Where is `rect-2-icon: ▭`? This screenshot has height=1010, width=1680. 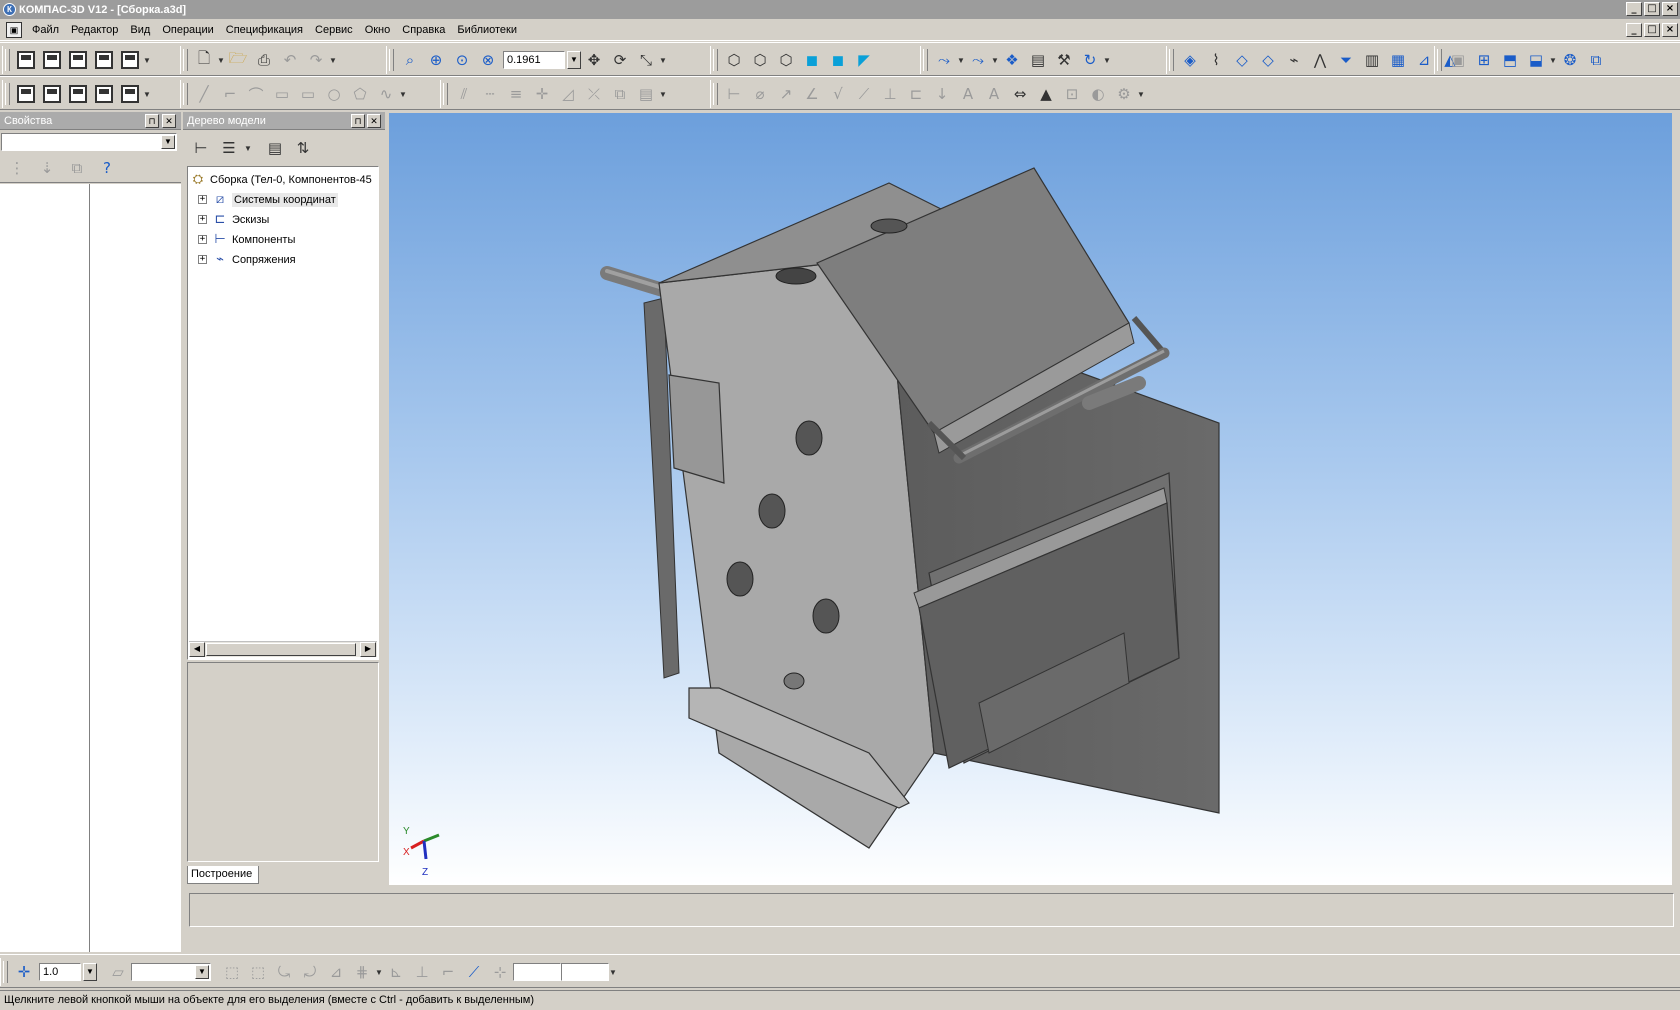 rect-2-icon: ▭ is located at coordinates (308, 94).